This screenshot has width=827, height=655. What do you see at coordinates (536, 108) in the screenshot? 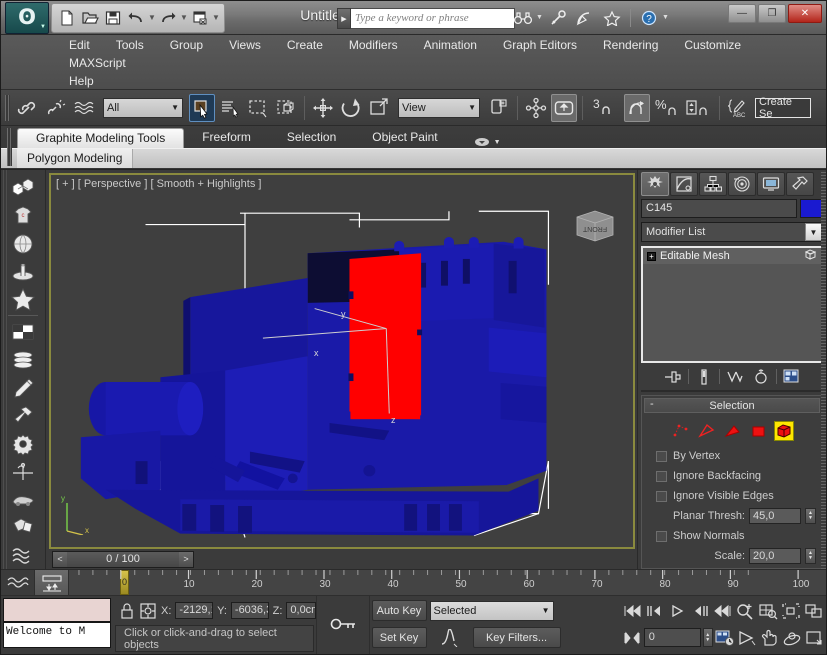
I see `select-and-manipulate-icon` at bounding box center [536, 108].